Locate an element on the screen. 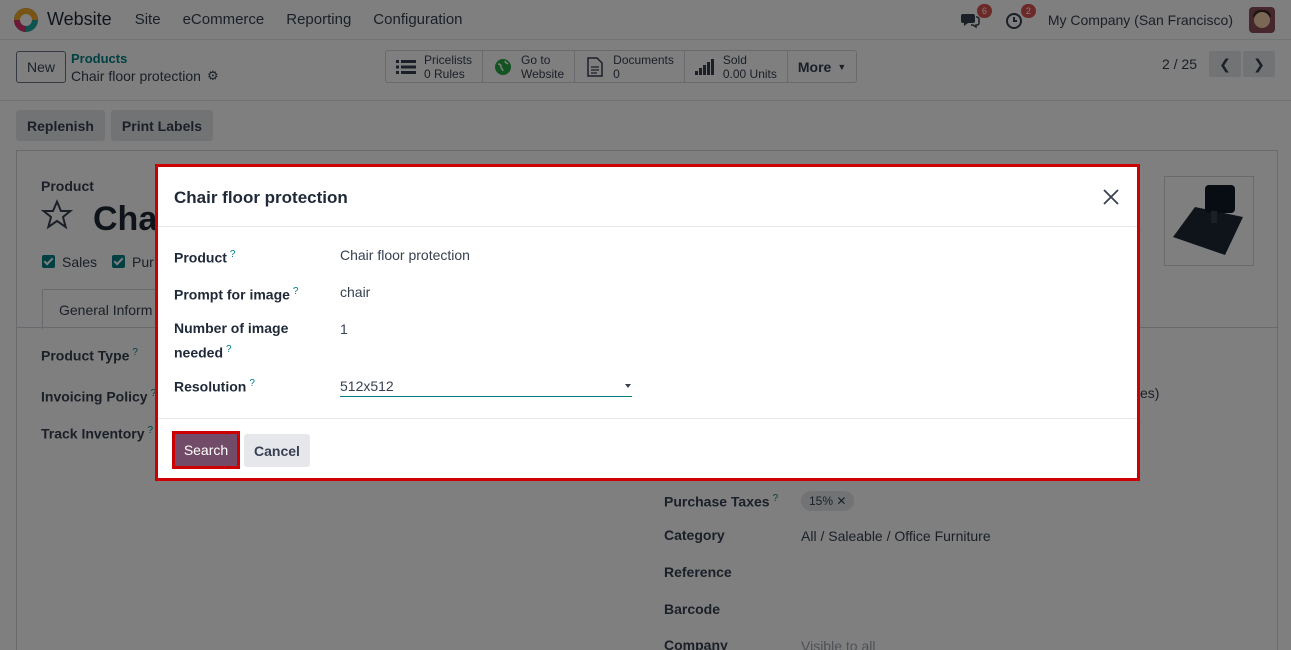  prompt-field-label-text: Prompt for image is located at coordinates (232, 294).